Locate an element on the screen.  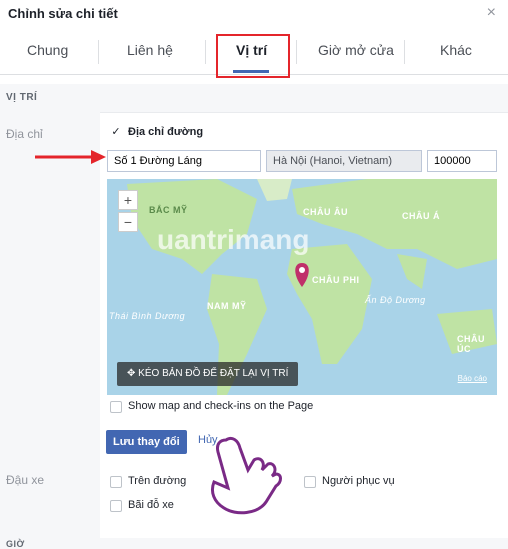
save-button: Lưu thay đổi is located at coordinates (146, 442).